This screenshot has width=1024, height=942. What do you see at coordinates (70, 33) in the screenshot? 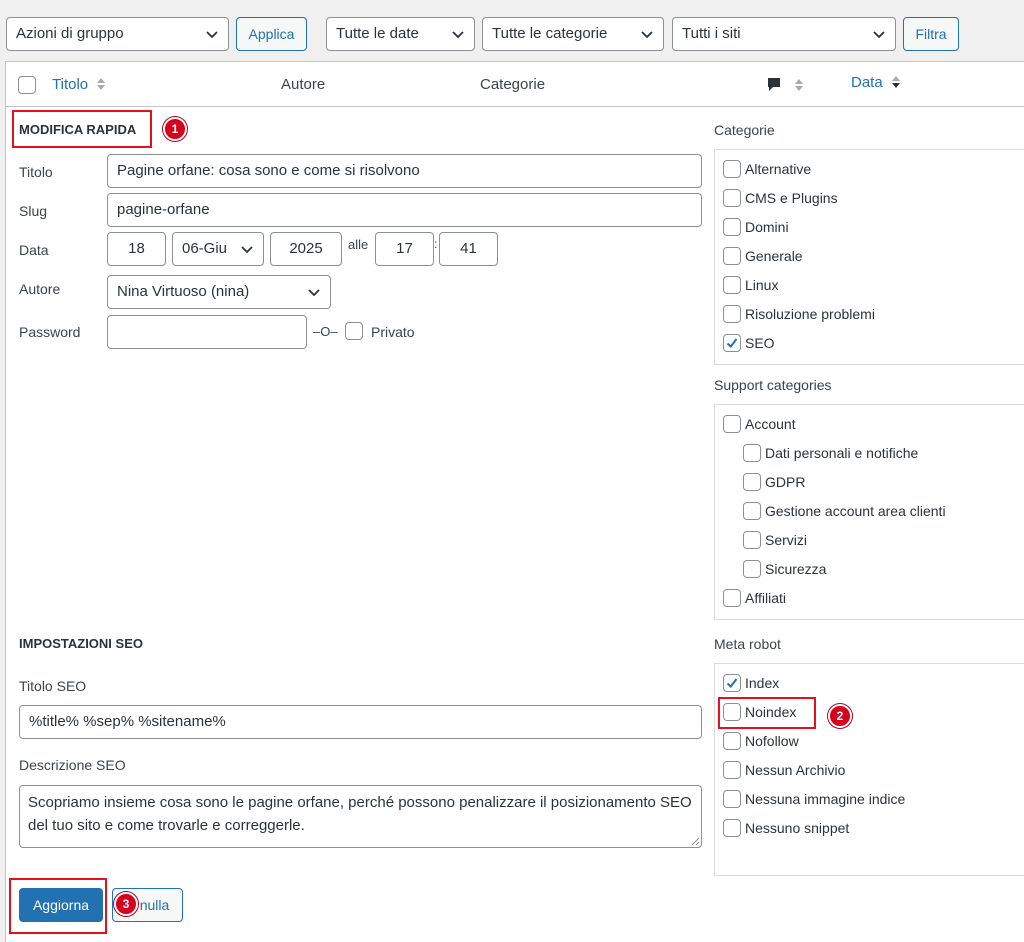
I see `bulk-actions-value: Azioni di gruppo` at bounding box center [70, 33].